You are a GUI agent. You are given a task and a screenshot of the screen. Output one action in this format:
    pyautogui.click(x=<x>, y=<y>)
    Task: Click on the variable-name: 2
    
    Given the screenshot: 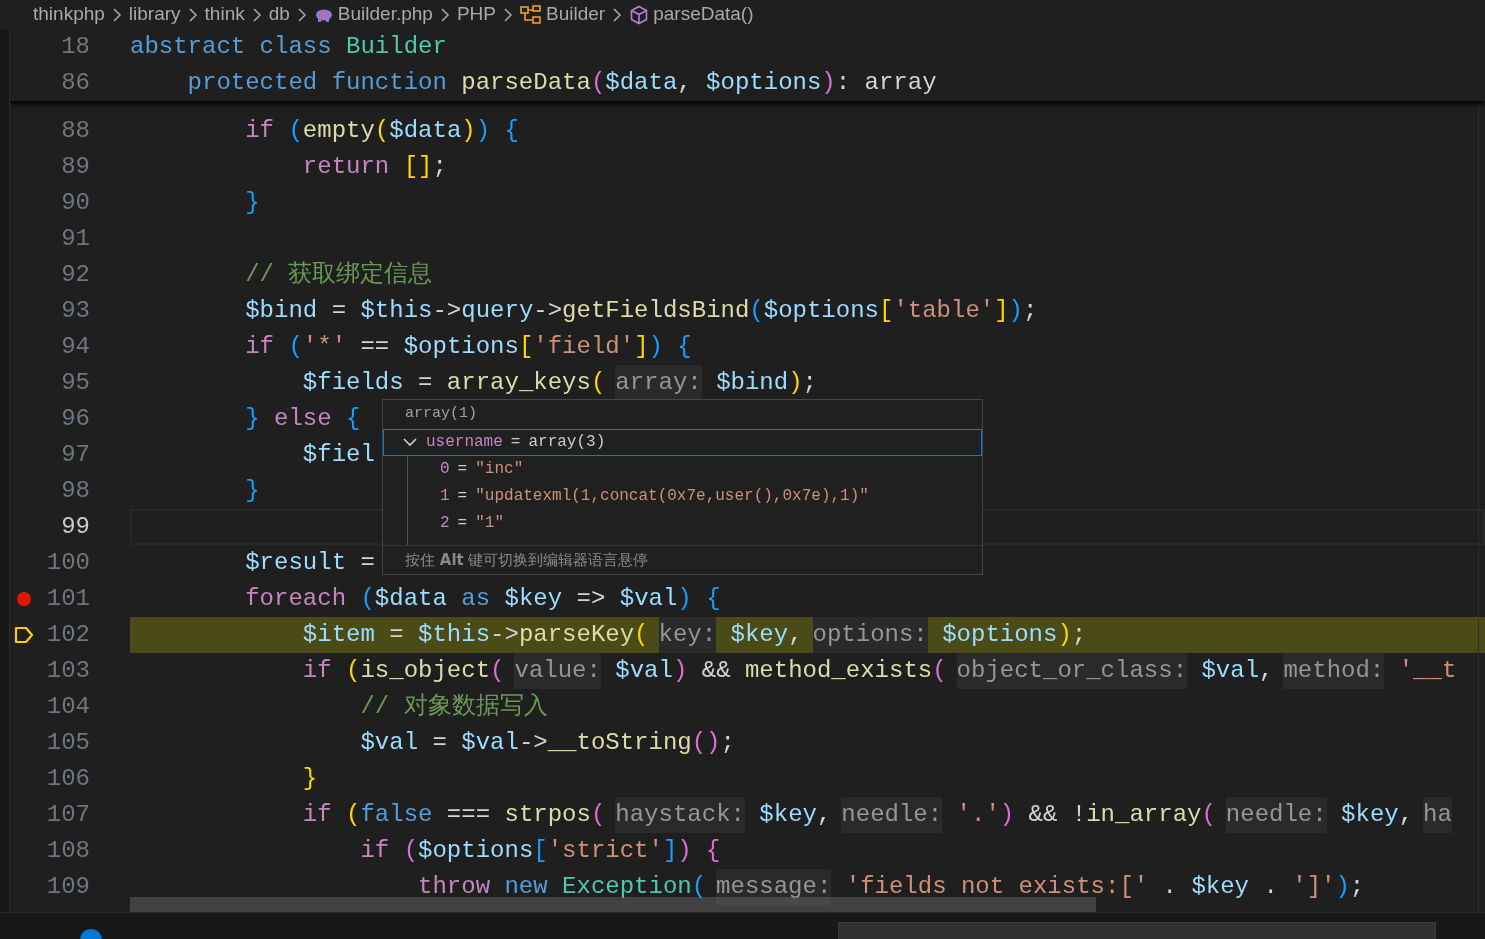 What is the action you would take?
    pyautogui.click(x=445, y=523)
    